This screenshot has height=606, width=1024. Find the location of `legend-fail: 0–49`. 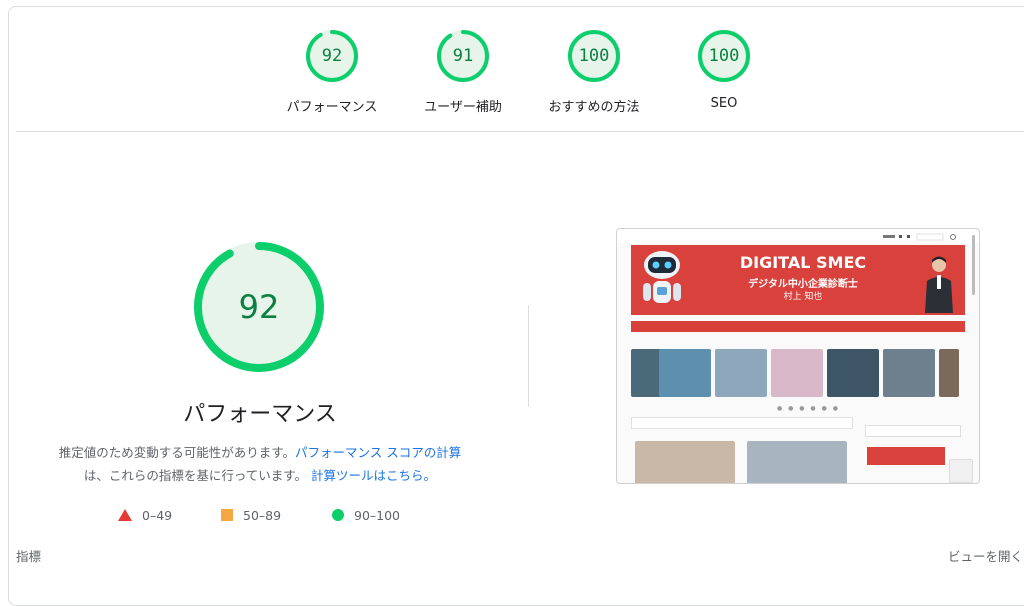

legend-fail: 0–49 is located at coordinates (145, 515).